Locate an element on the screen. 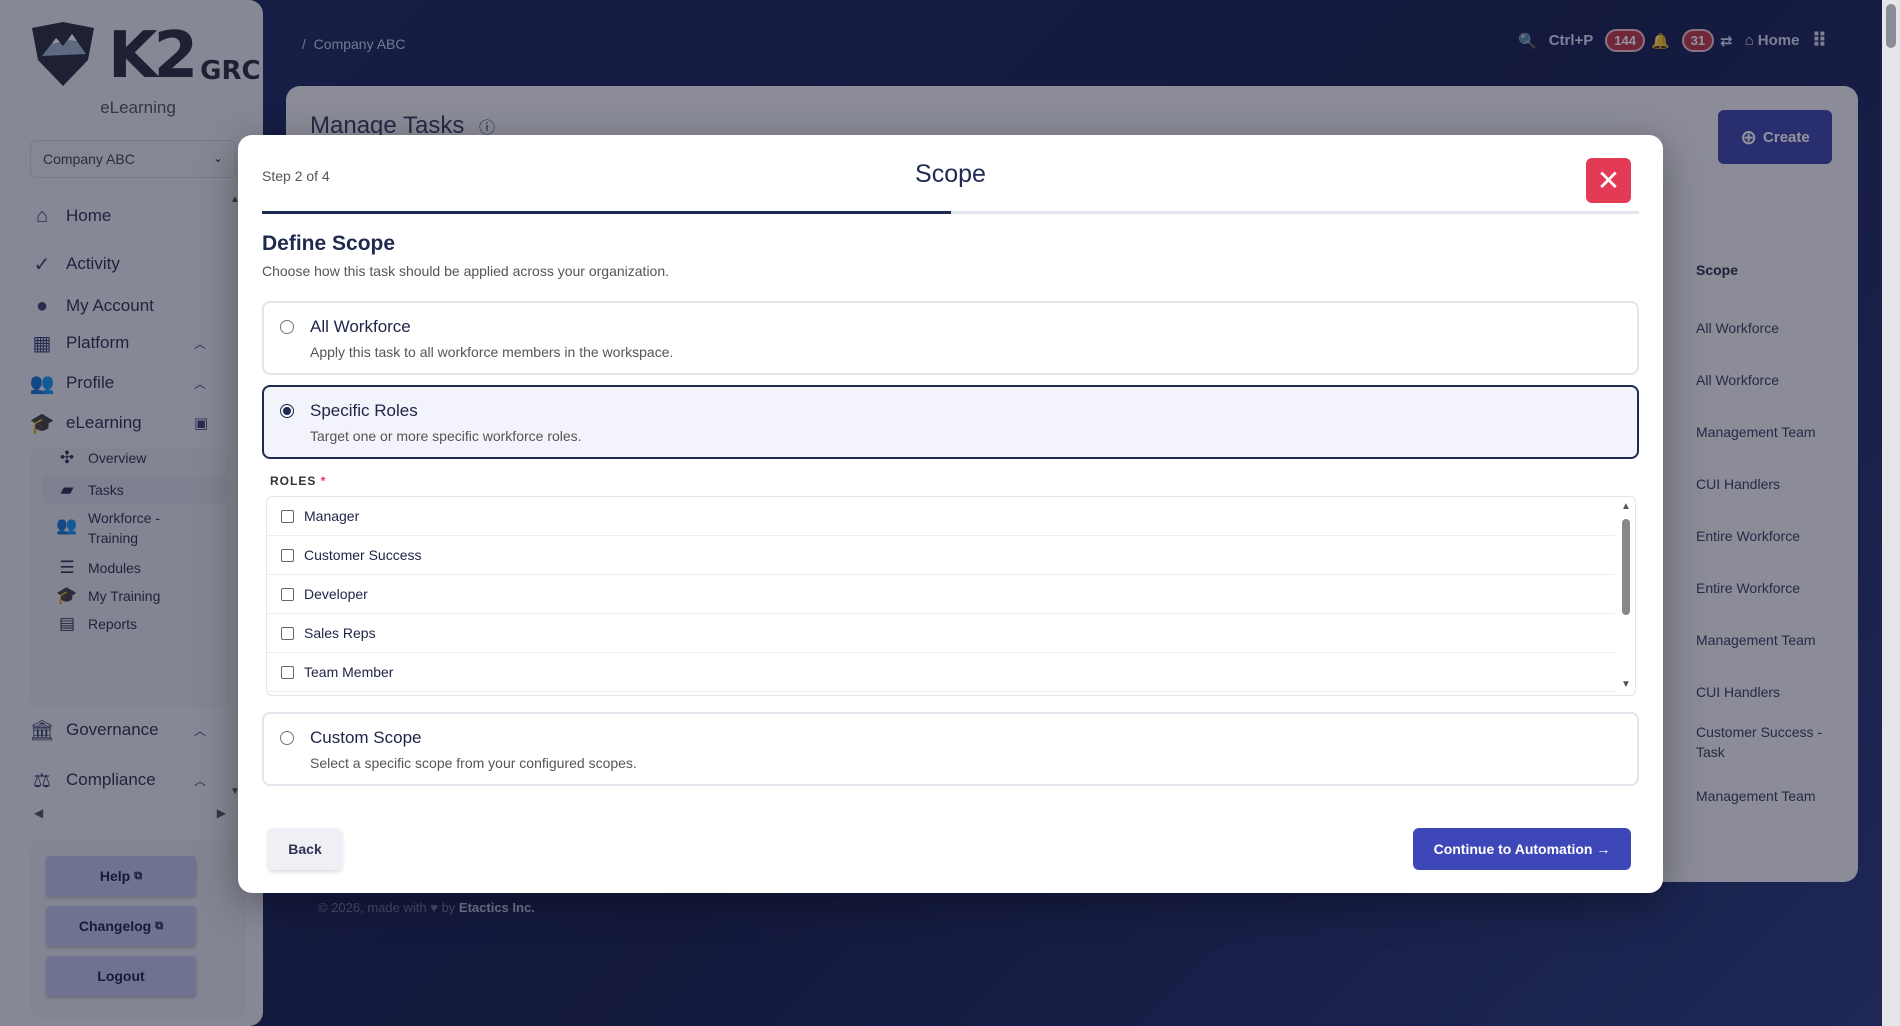 The image size is (1900, 1026). role-label: Team Member is located at coordinates (349, 672).